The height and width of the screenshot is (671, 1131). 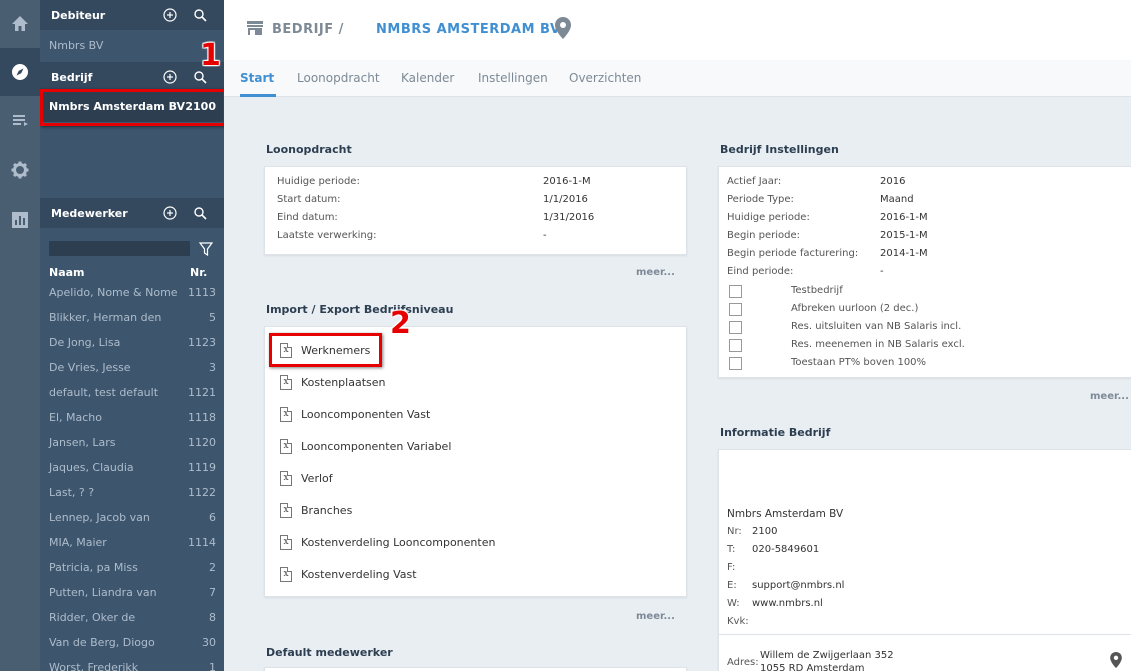 What do you see at coordinates (309, 149) in the screenshot?
I see `loonopdracht-title: Loonopdracht` at bounding box center [309, 149].